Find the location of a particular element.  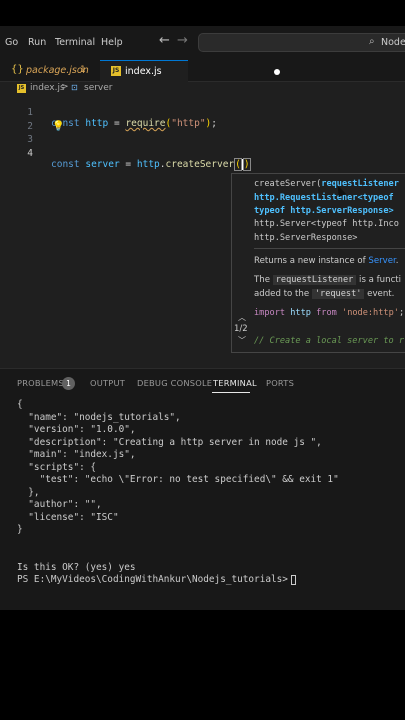

lightbulb-icon: 💡 is located at coordinates (58, 126).